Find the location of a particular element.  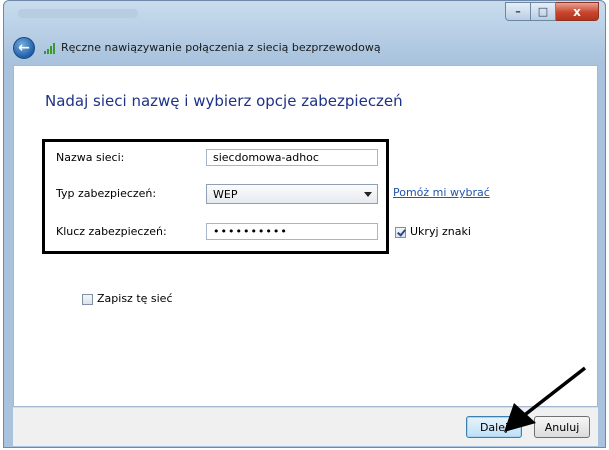

back-arrow-icon: ← is located at coordinates (24, 48).